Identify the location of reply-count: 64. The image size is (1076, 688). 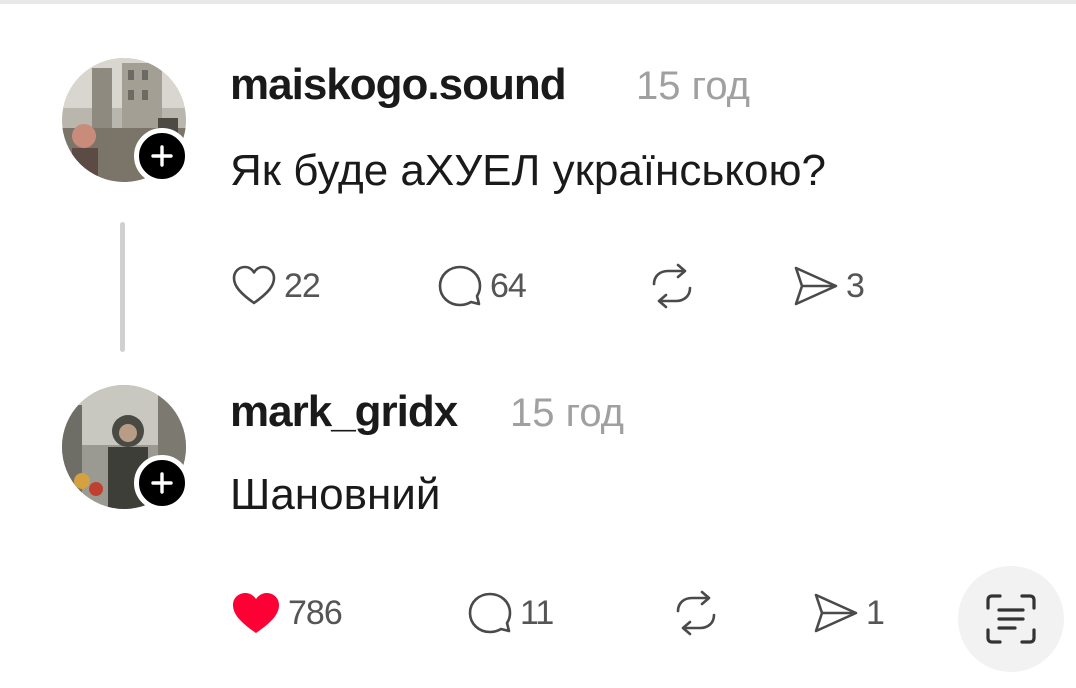
(508, 285).